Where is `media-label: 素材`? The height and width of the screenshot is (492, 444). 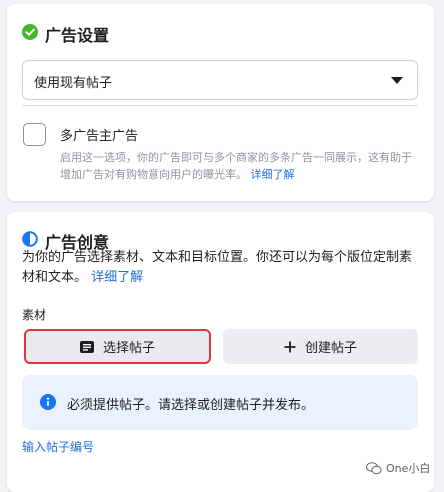
media-label: 素材 is located at coordinates (34, 315).